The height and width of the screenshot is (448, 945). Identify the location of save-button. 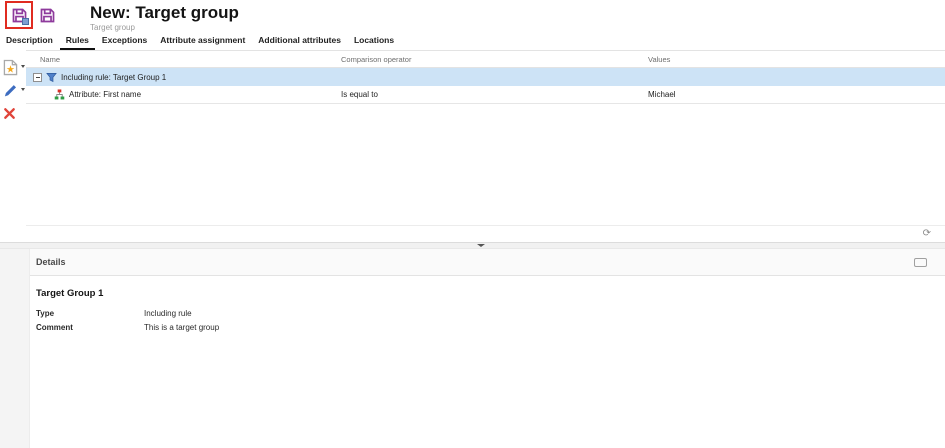
(19, 15).